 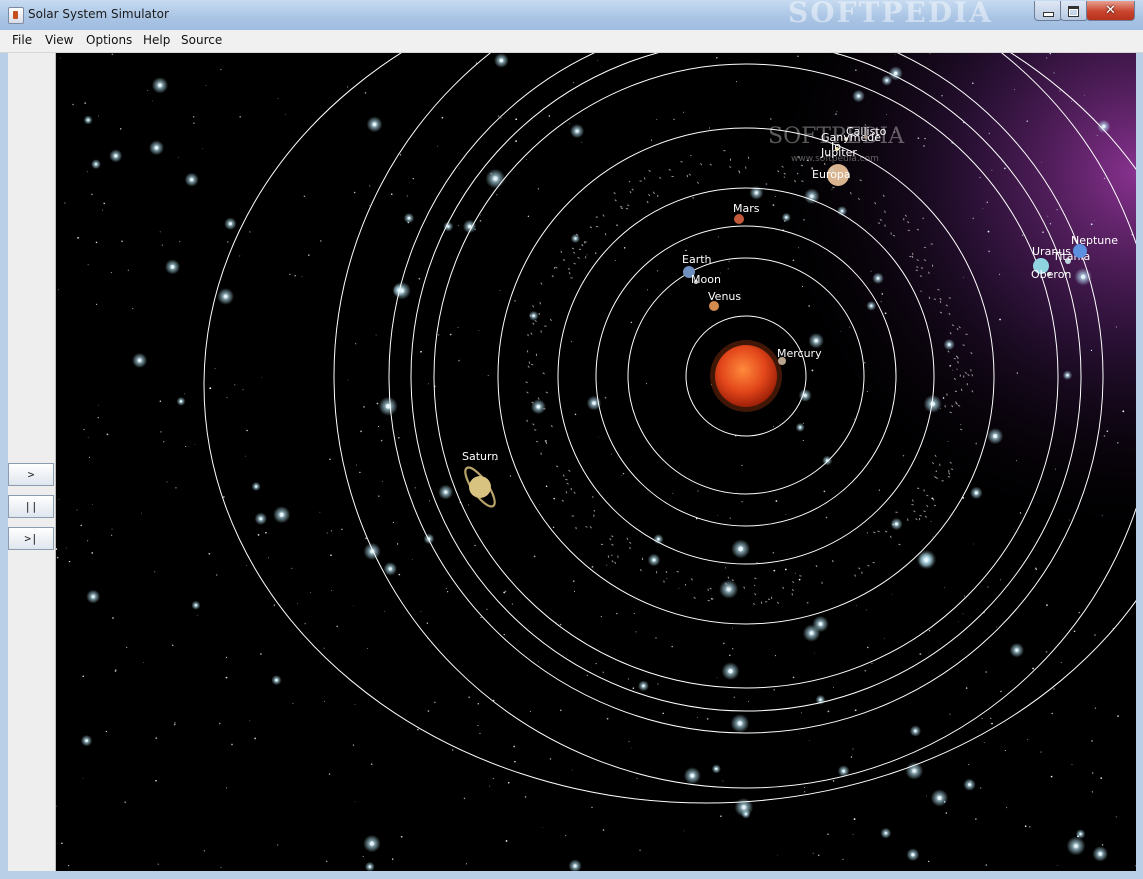 What do you see at coordinates (31, 538) in the screenshot?
I see `step-button: >|` at bounding box center [31, 538].